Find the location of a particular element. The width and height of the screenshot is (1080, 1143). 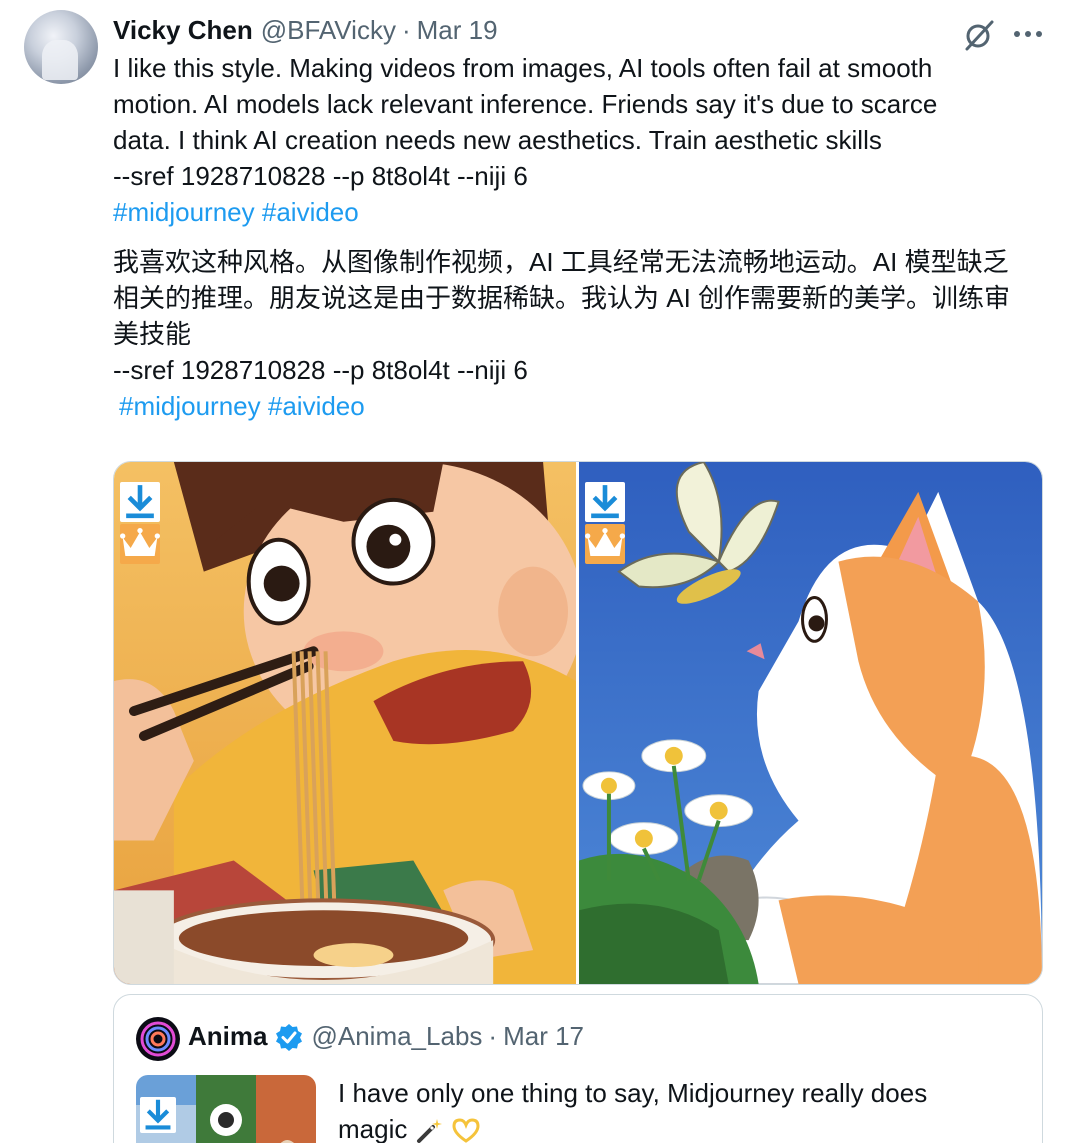

quoted-author-avatar is located at coordinates (158, 1039).